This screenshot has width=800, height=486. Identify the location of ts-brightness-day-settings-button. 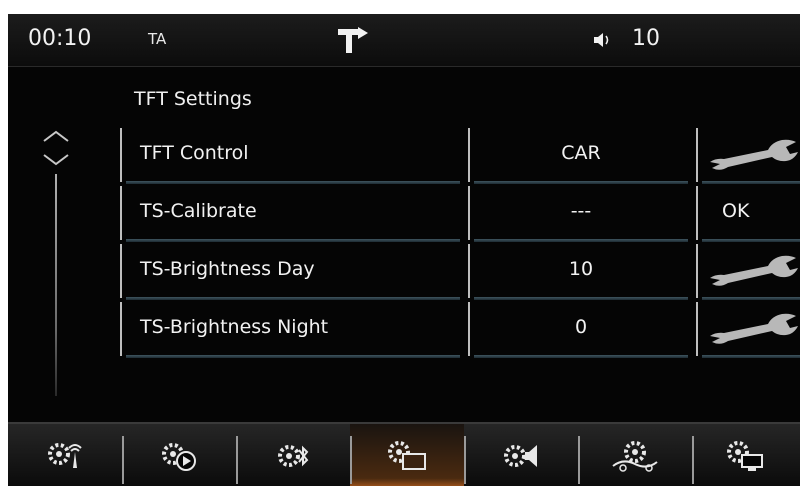
(748, 271).